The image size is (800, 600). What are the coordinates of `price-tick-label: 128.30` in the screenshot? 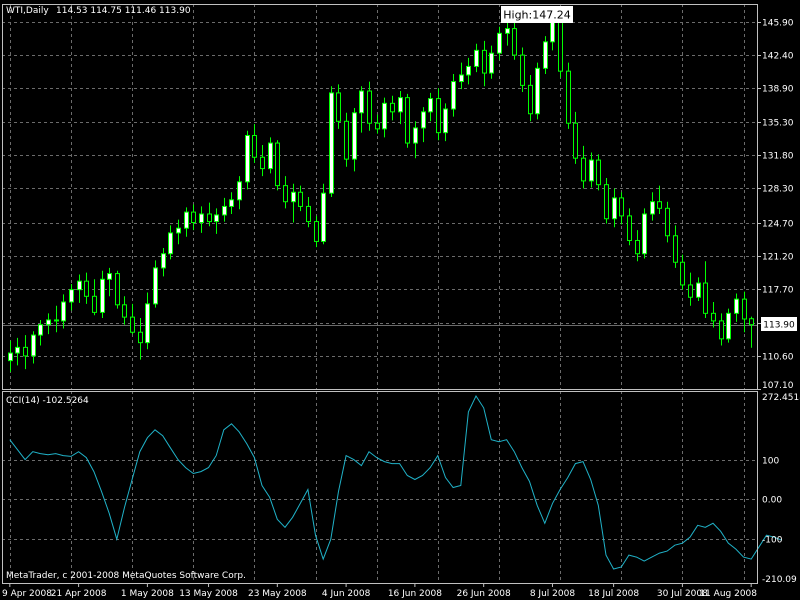 It's located at (778, 190).